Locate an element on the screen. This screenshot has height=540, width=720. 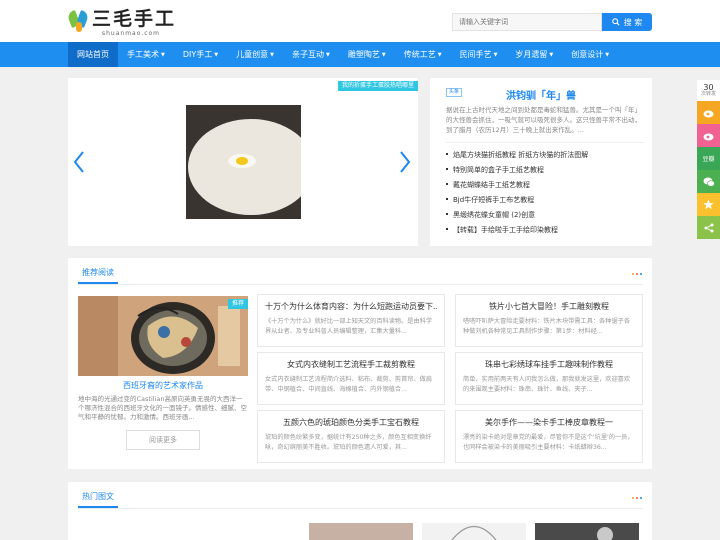
headline-title: 洪钧驯「年」兽 is located at coordinates (541, 94).